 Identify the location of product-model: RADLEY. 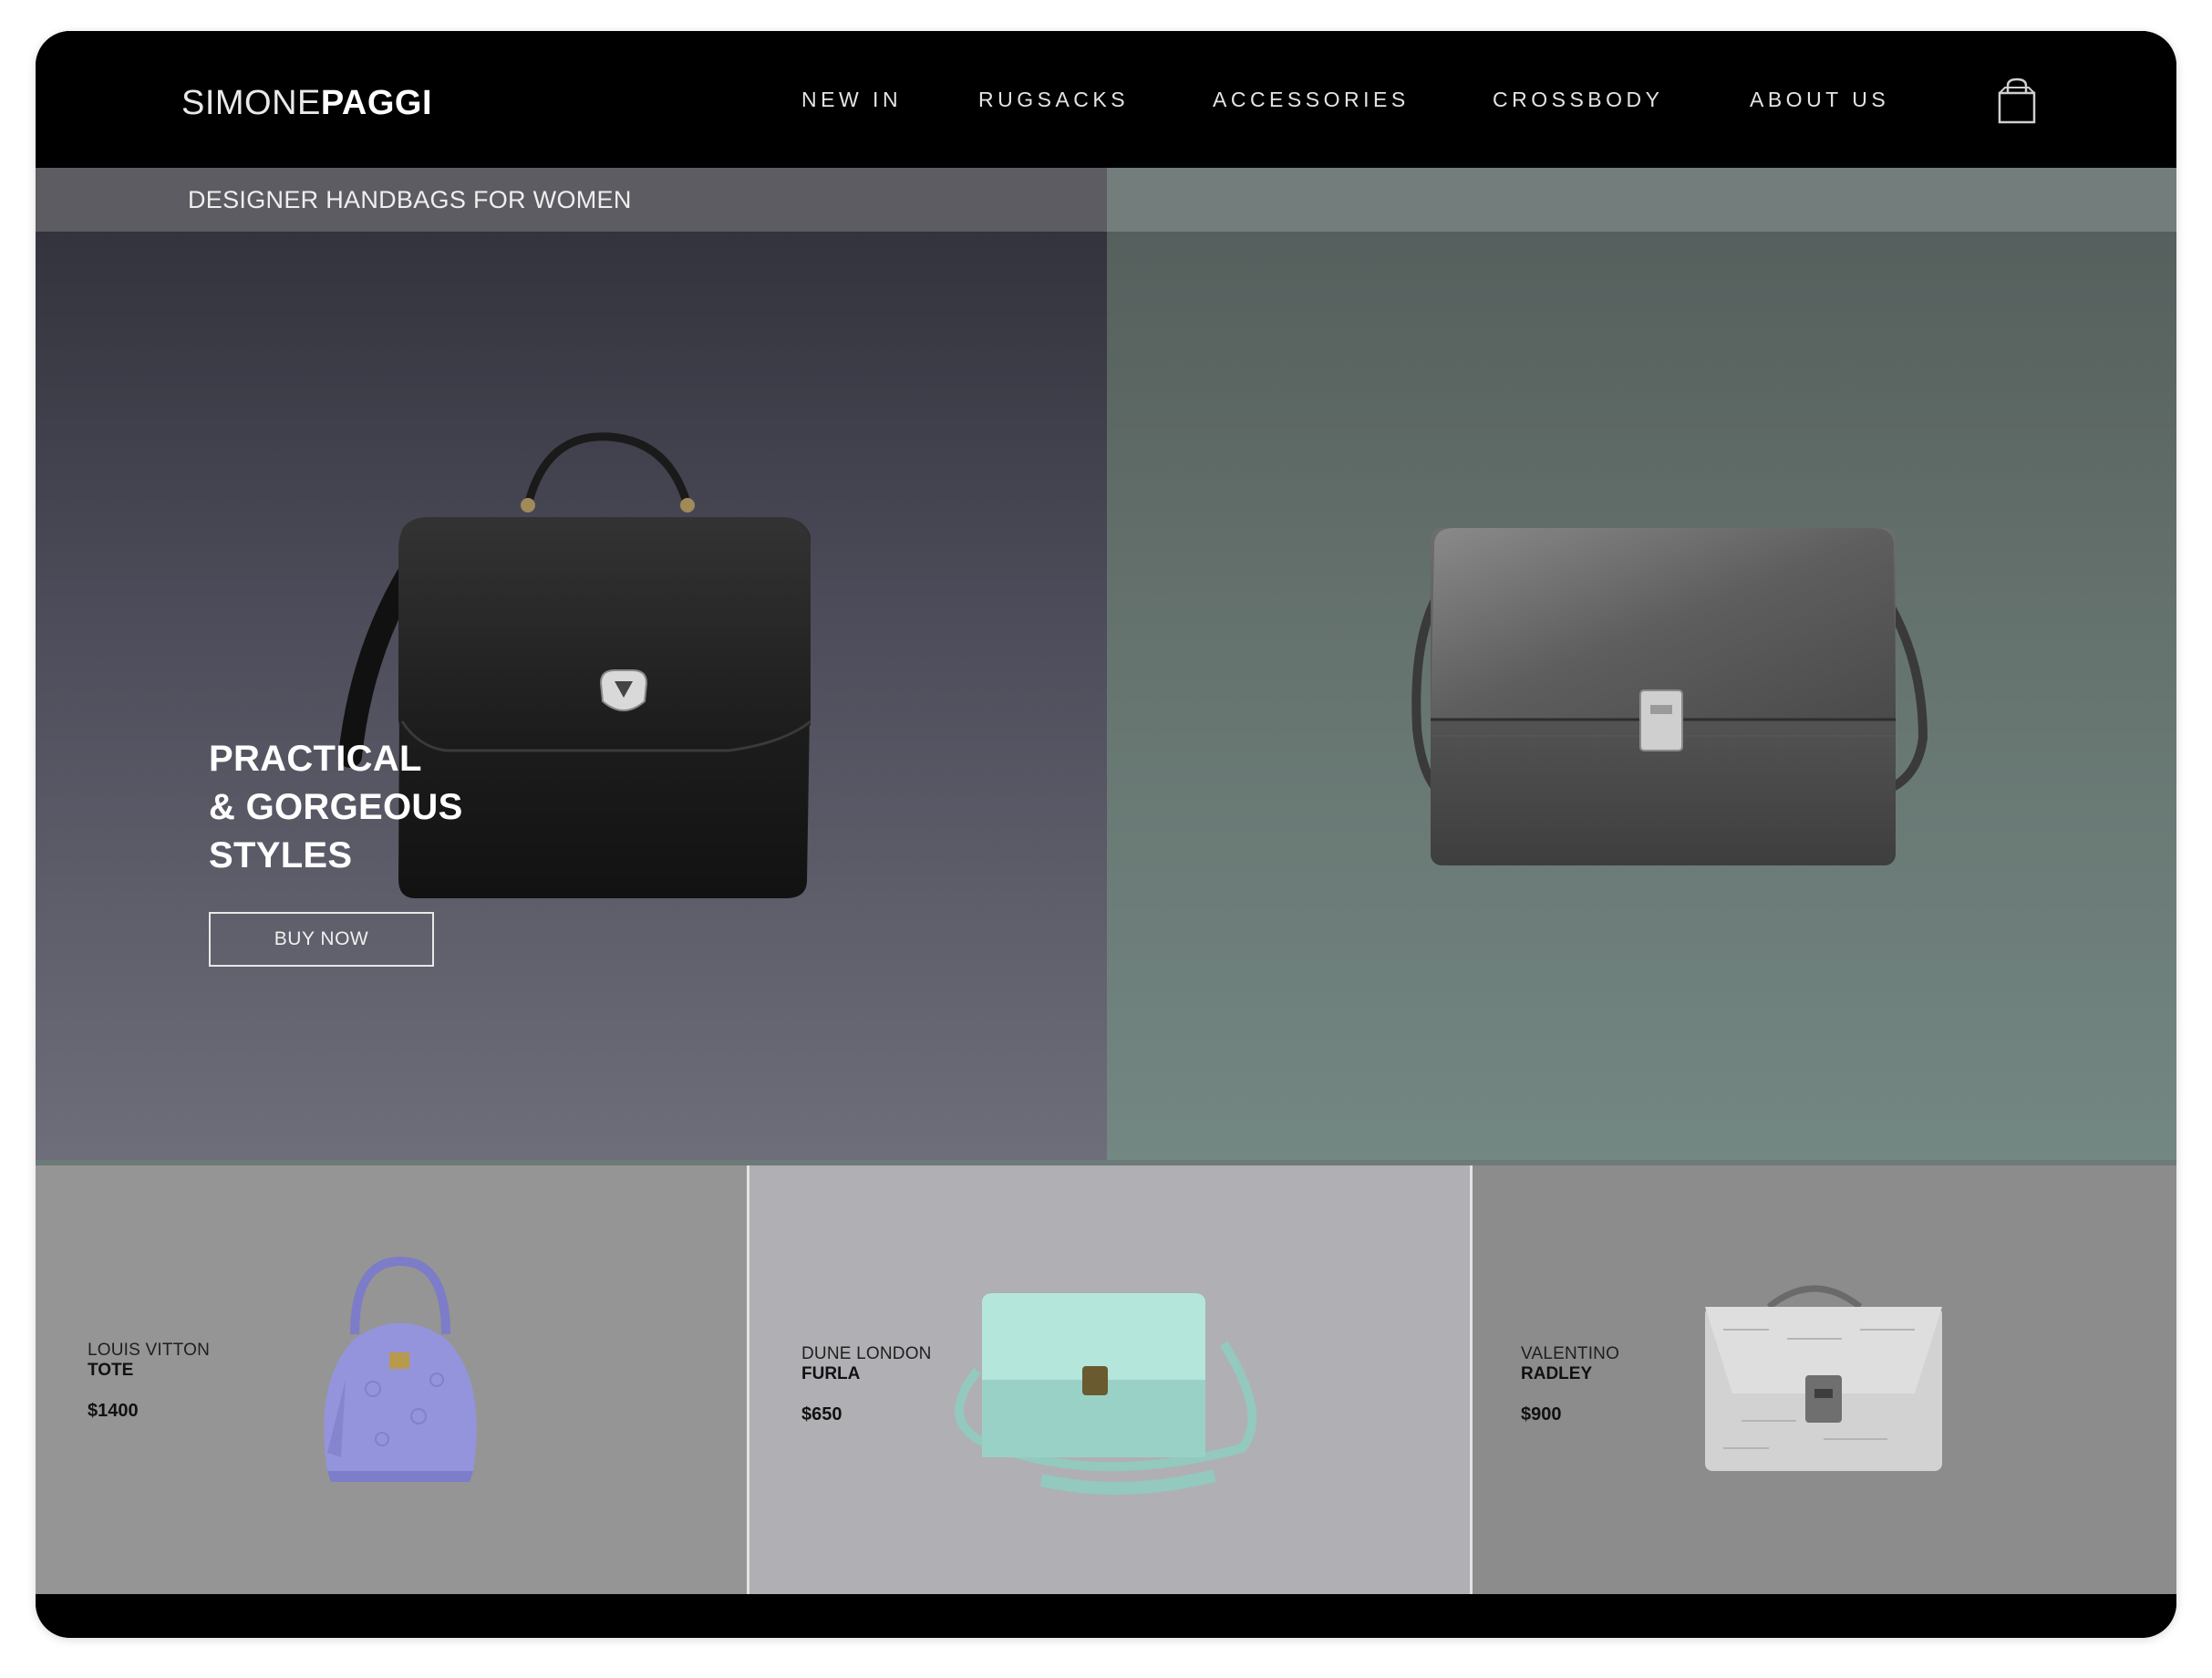
(1557, 1373).